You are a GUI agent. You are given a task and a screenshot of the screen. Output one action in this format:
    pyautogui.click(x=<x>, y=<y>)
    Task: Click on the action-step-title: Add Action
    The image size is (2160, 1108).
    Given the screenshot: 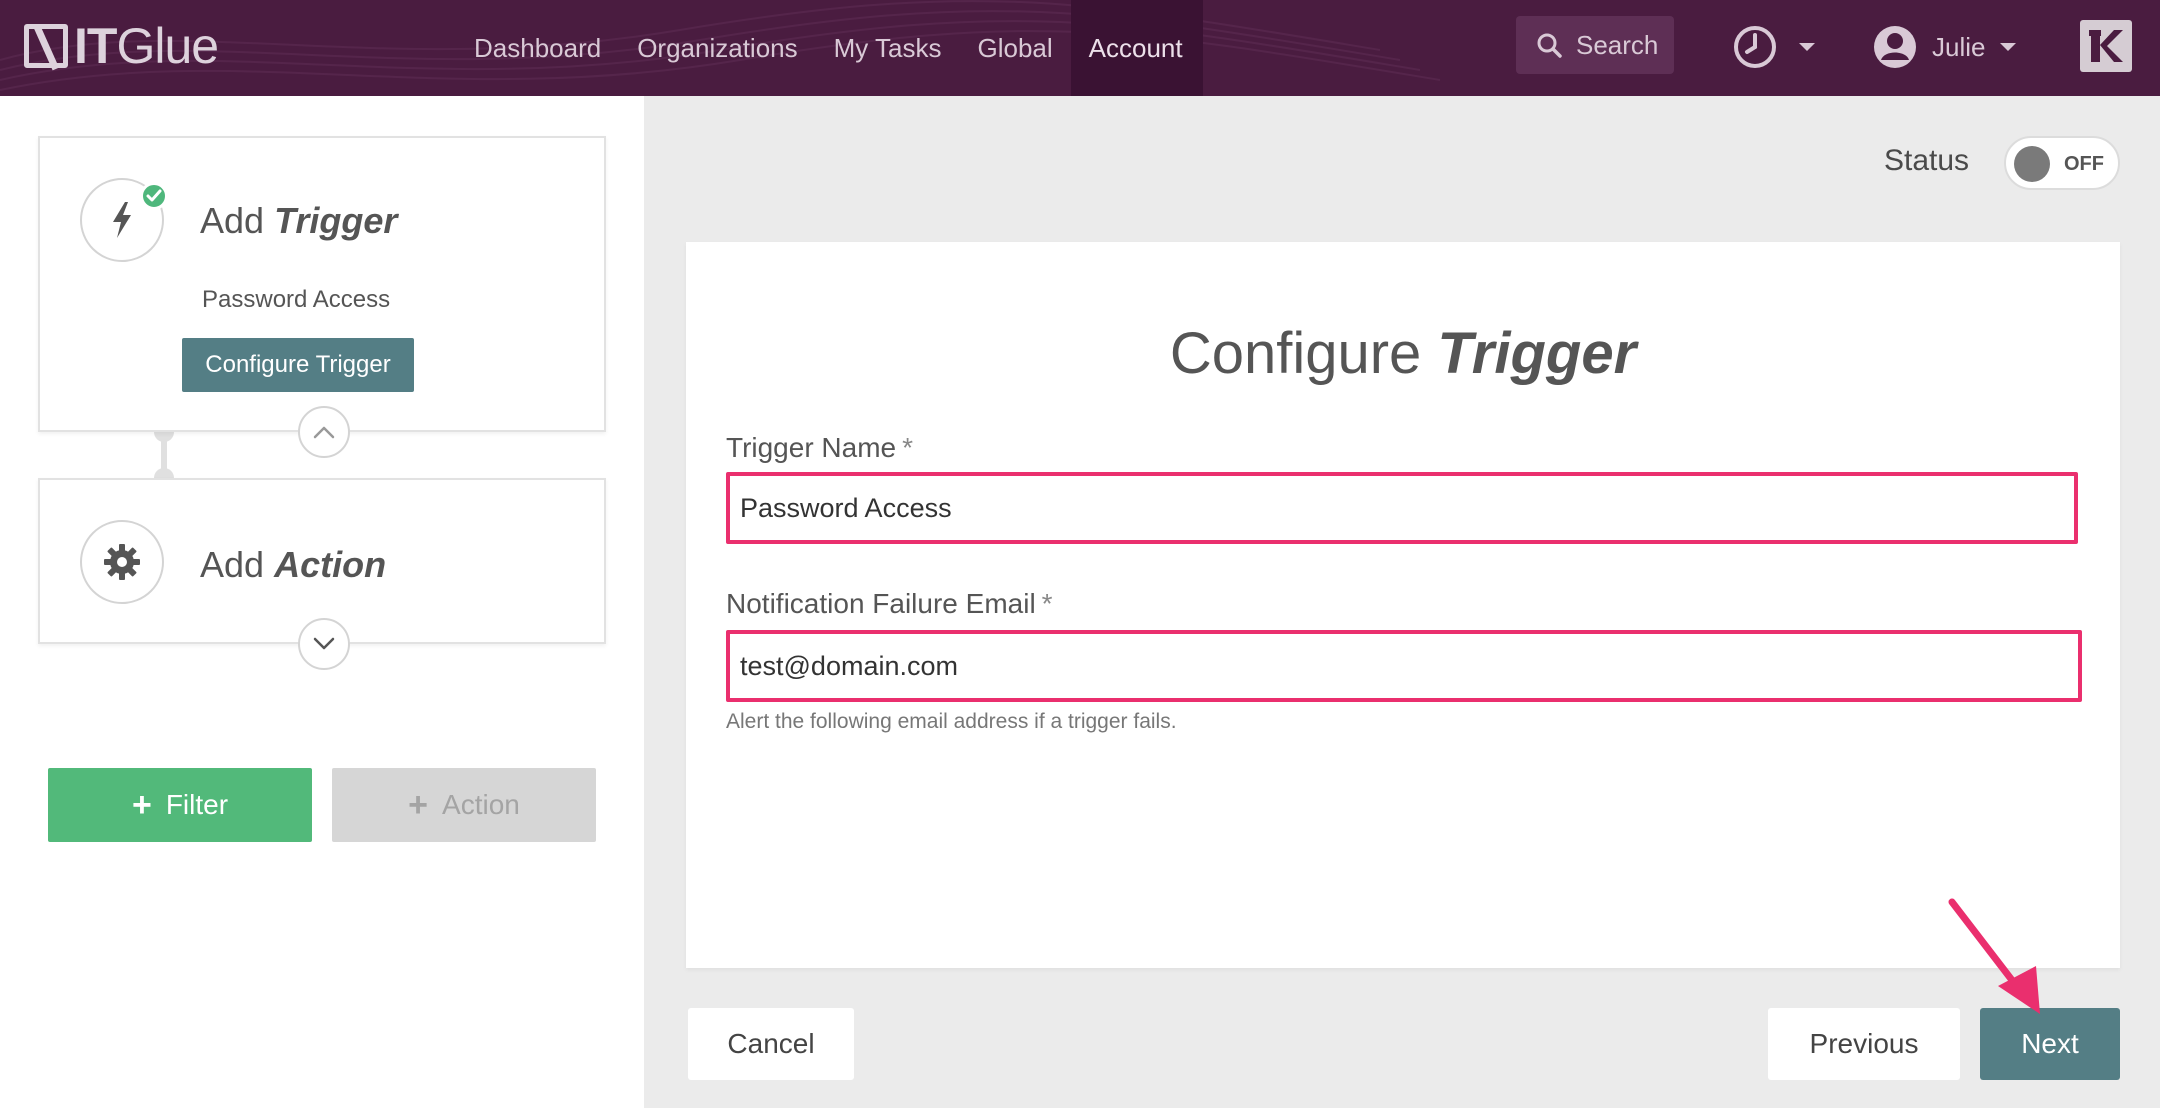 What is the action you would take?
    pyautogui.click(x=293, y=565)
    